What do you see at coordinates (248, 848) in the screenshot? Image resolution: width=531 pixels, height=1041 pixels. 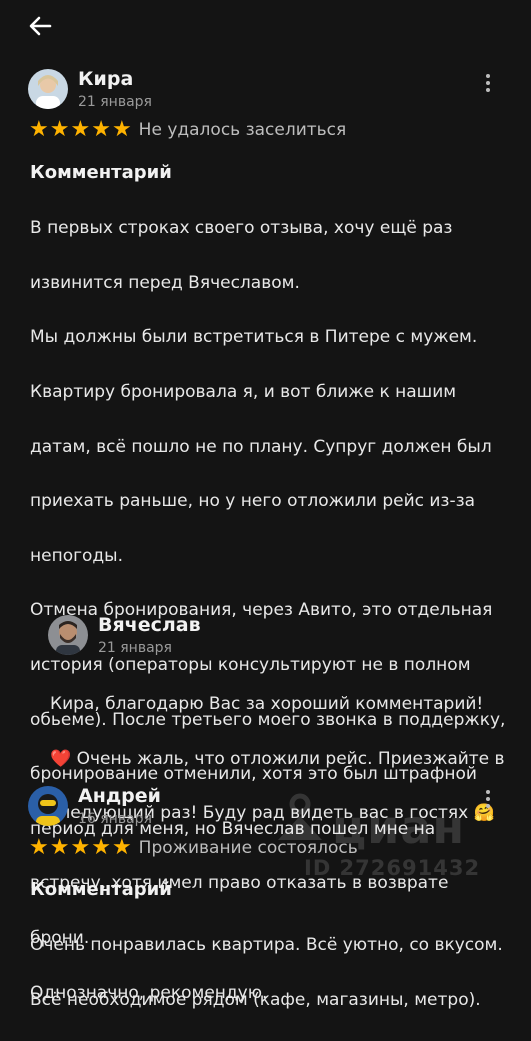 I see `rating-status-text: Проживание состоялось` at bounding box center [248, 848].